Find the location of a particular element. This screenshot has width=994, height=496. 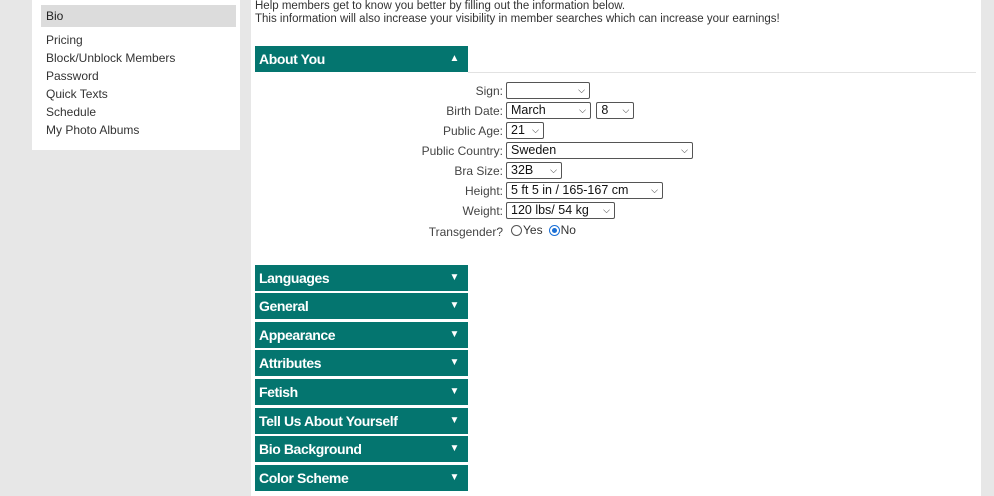

sidebar-item-block-unblock: Block/Unblock Members is located at coordinates (110, 58).